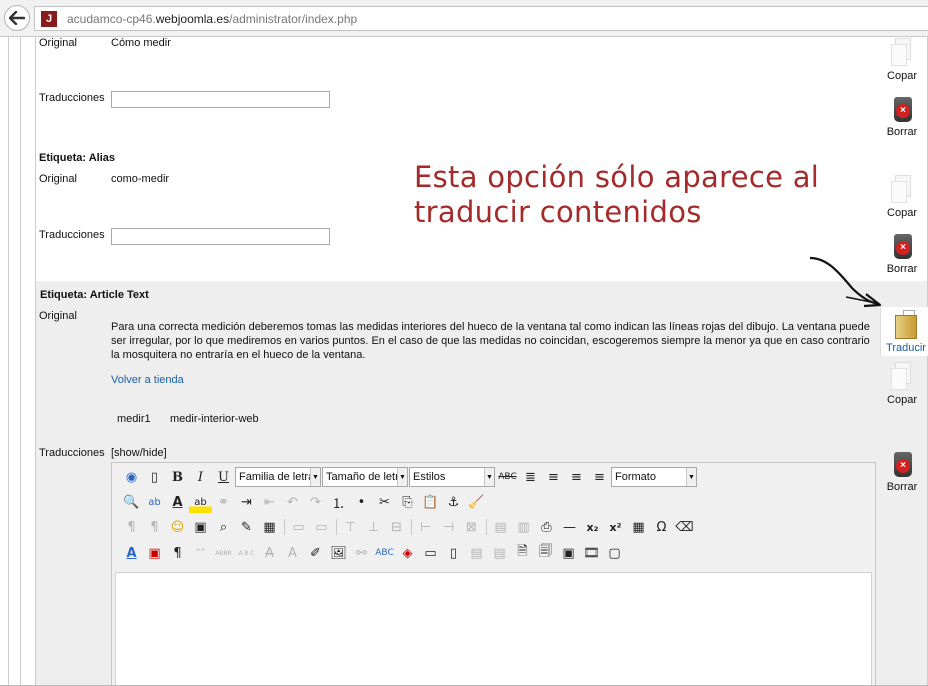 Image resolution: width=928 pixels, height=686 pixels. I want to click on insert-row-before-icon: ⊤, so click(350, 527).